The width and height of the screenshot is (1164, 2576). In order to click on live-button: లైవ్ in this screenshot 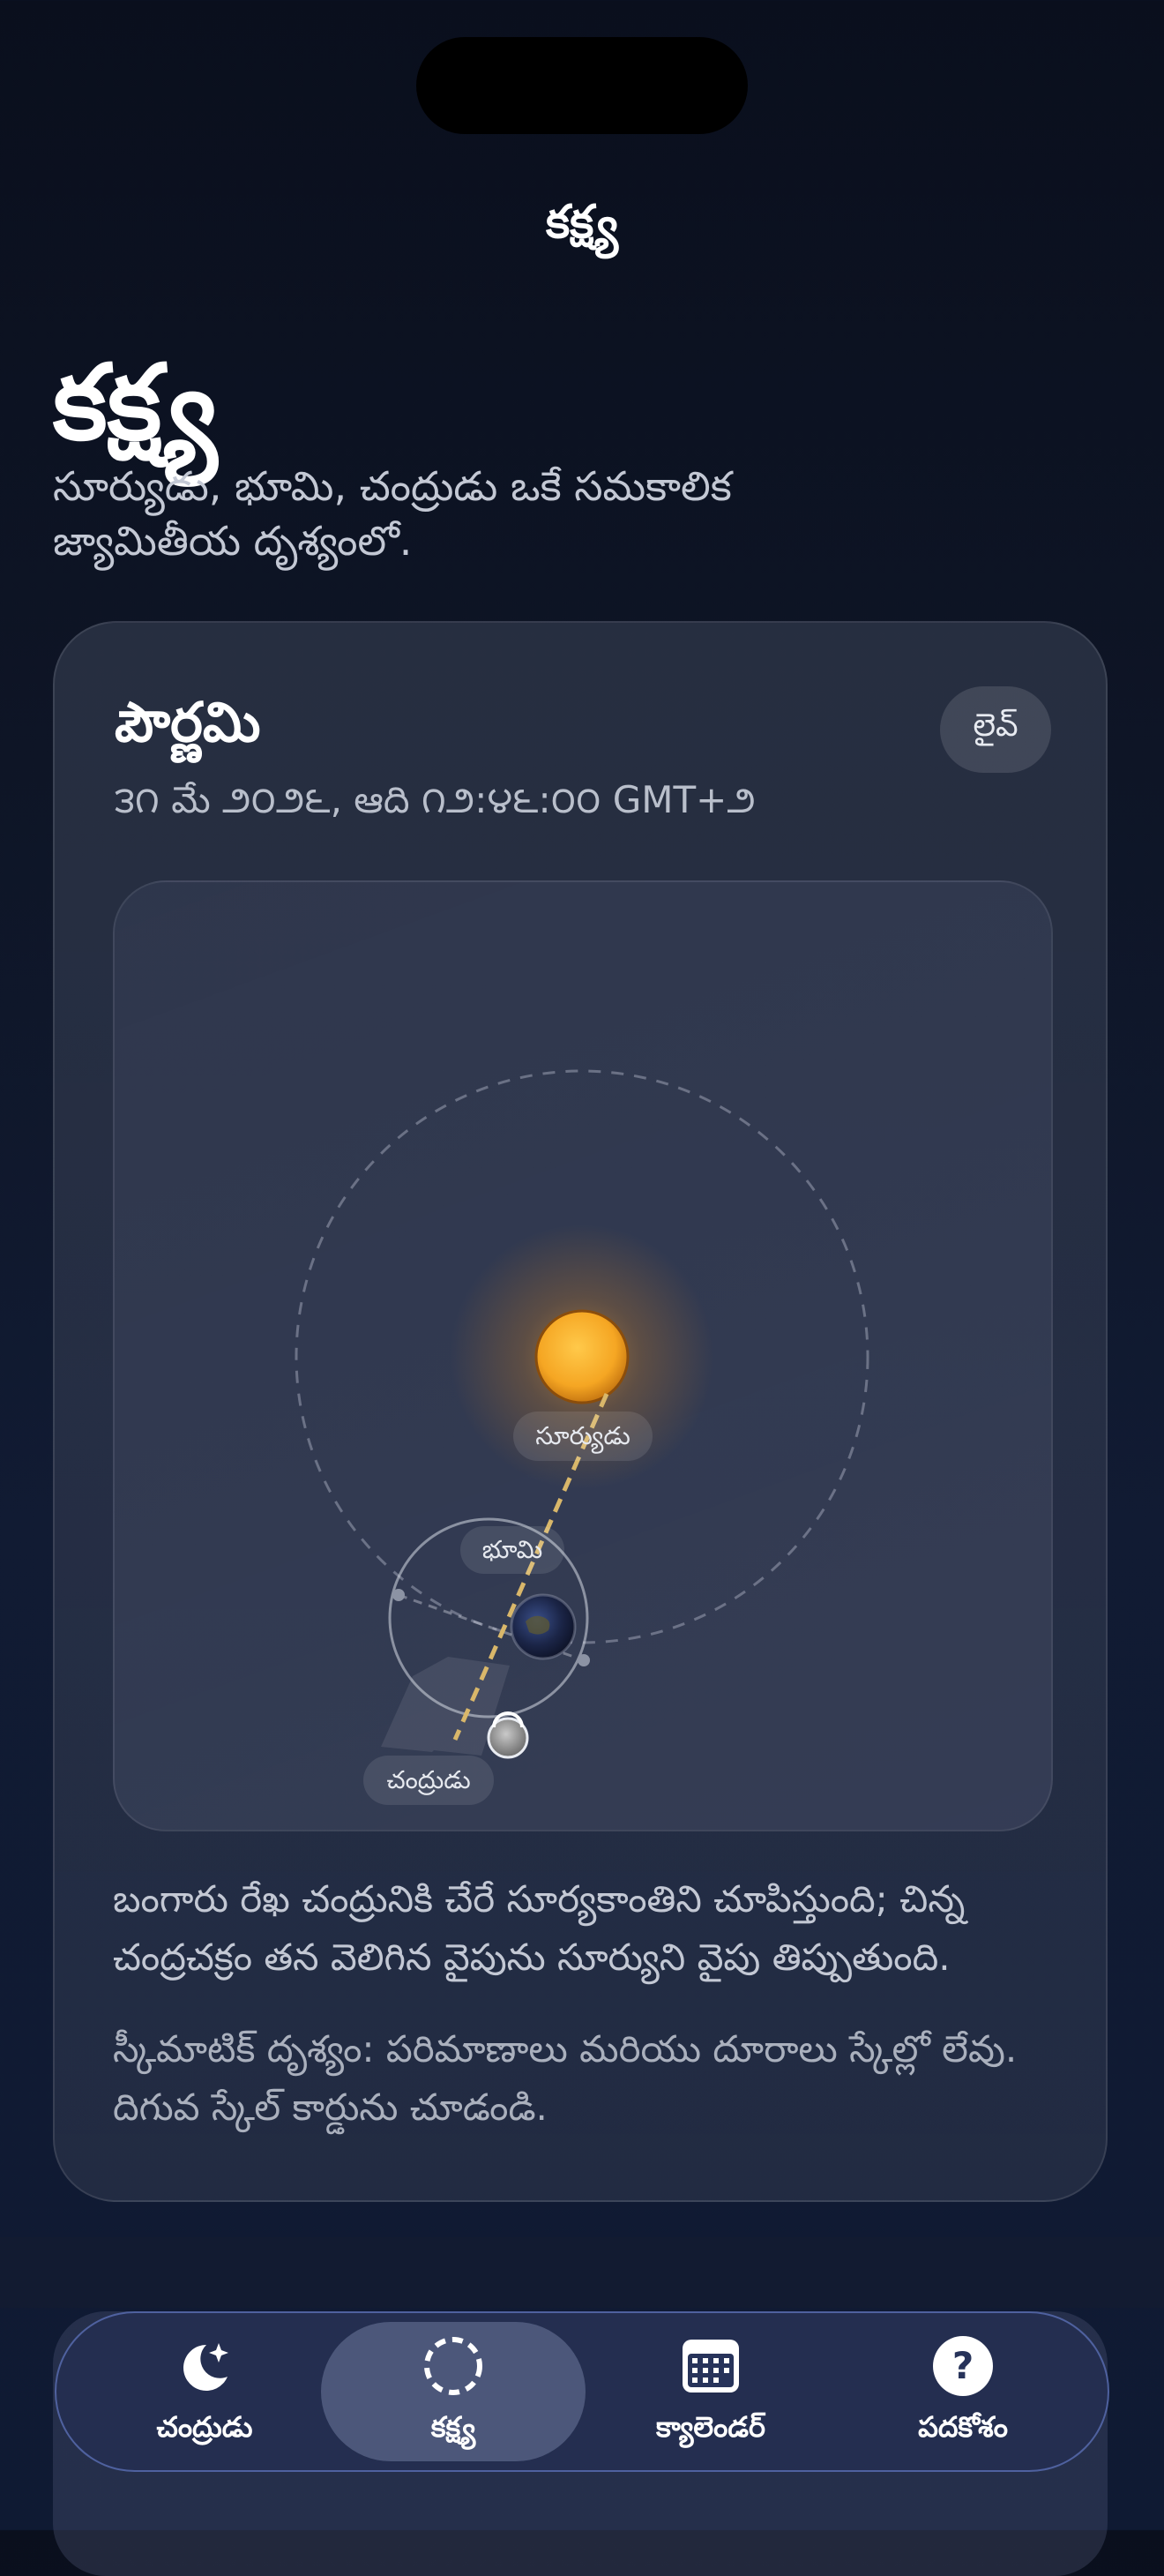, I will do `click(995, 730)`.